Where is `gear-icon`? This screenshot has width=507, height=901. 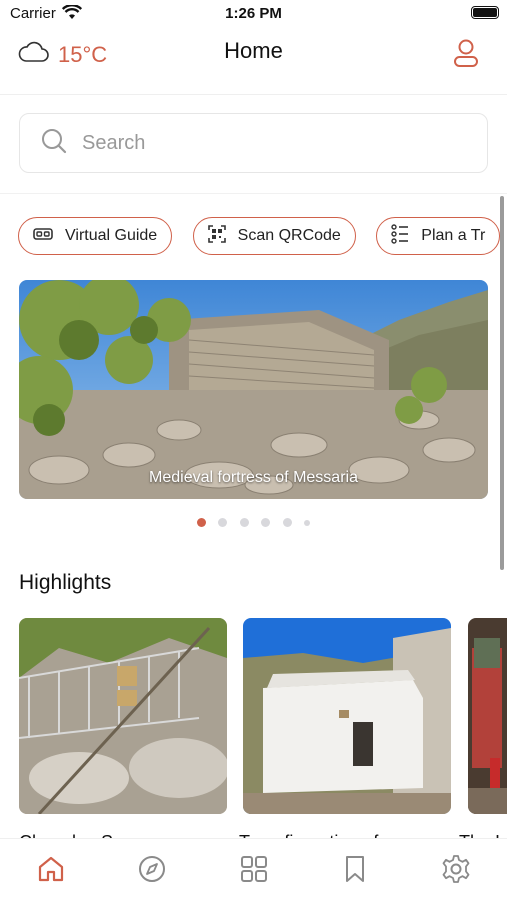
gear-icon is located at coordinates (456, 871).